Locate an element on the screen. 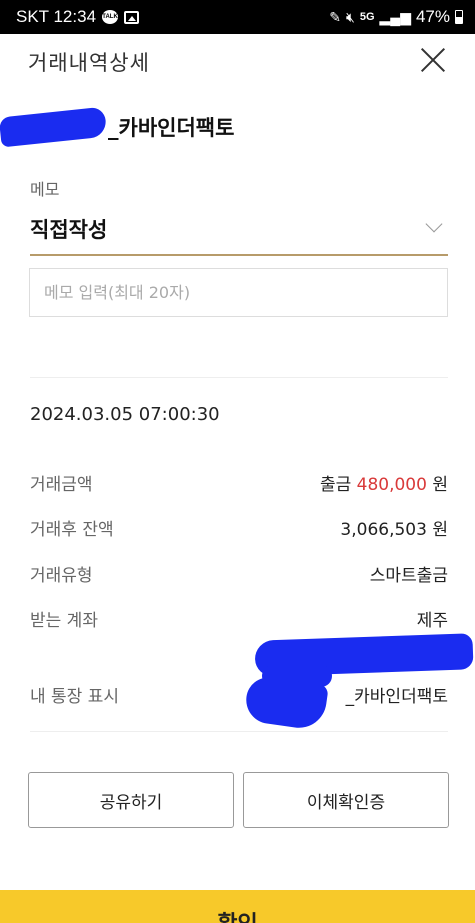 The height and width of the screenshot is (923, 475). amount-prefix: 출금 is located at coordinates (335, 485).